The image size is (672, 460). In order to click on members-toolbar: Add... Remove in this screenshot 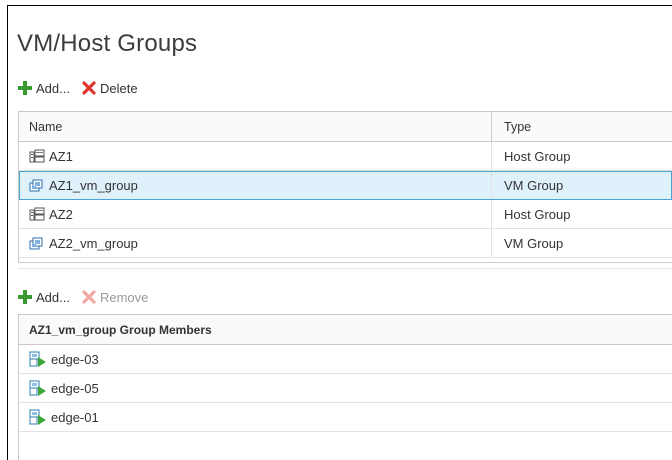, I will do `click(89, 297)`.